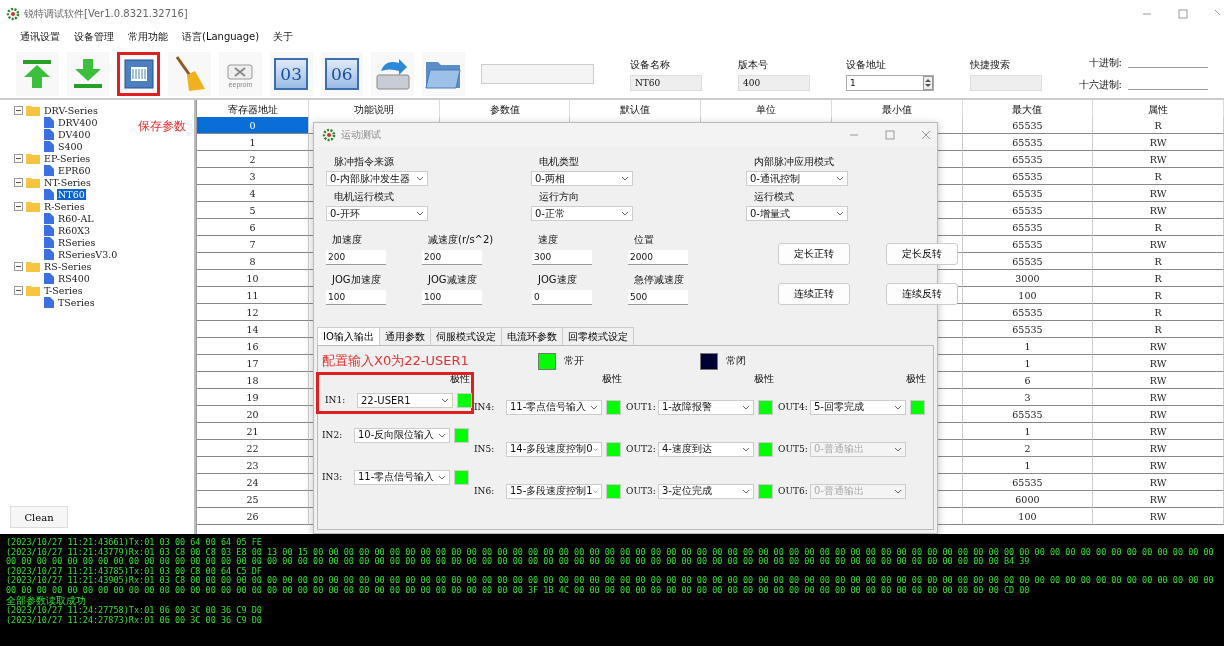  What do you see at coordinates (253, 278) in the screenshot?
I see `table-cell: 10` at bounding box center [253, 278].